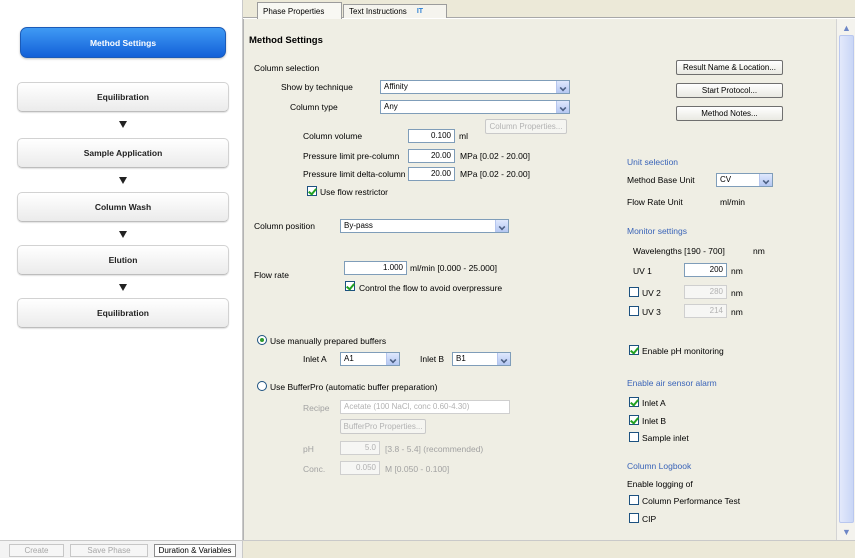 The image size is (855, 558). Describe the element at coordinates (660, 484) in the screenshot. I see `enable-logging-label: Enable logging of` at that location.